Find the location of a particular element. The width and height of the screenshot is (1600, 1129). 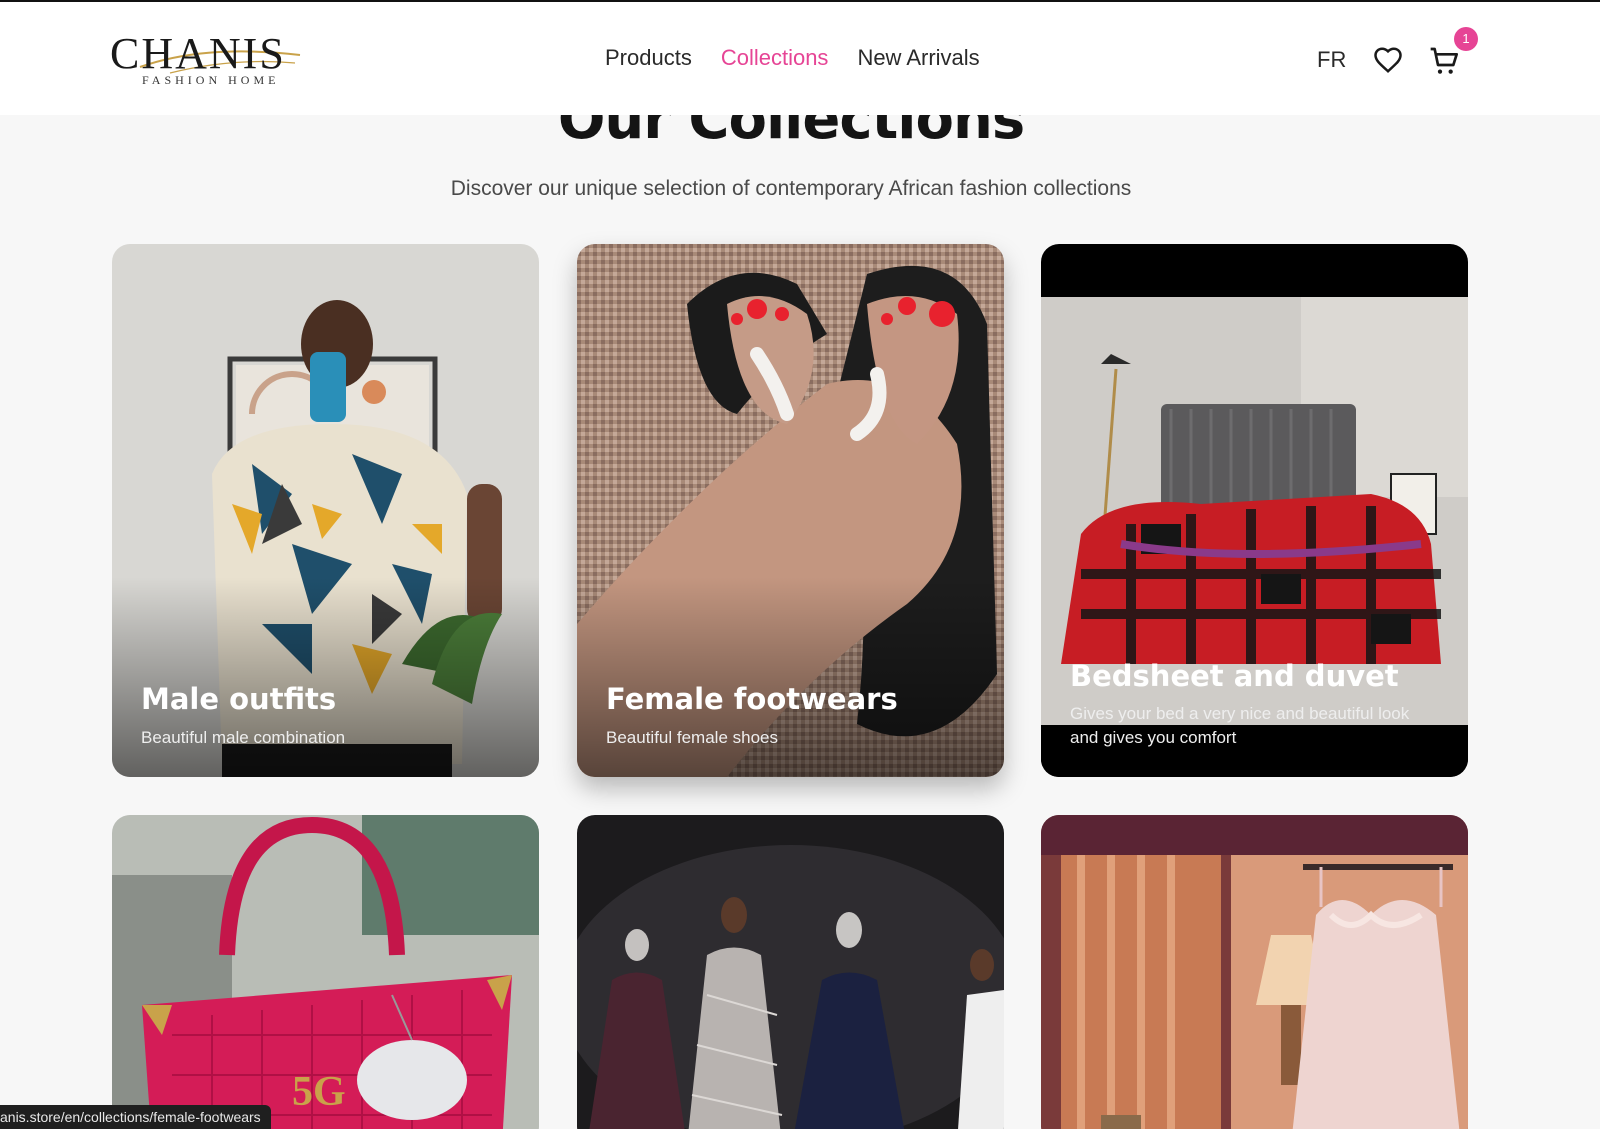

brand-logo: CHANIS FASHION HOME is located at coordinates (210, 60).